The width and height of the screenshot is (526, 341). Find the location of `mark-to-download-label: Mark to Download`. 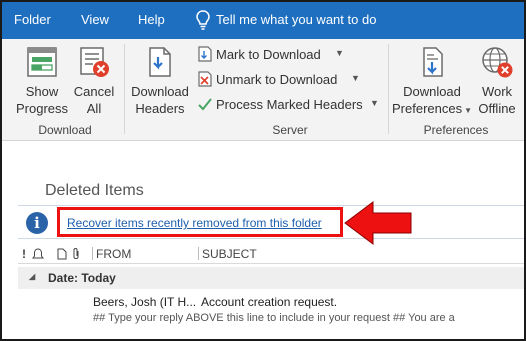

mark-to-download-label: Mark to Download is located at coordinates (268, 54).